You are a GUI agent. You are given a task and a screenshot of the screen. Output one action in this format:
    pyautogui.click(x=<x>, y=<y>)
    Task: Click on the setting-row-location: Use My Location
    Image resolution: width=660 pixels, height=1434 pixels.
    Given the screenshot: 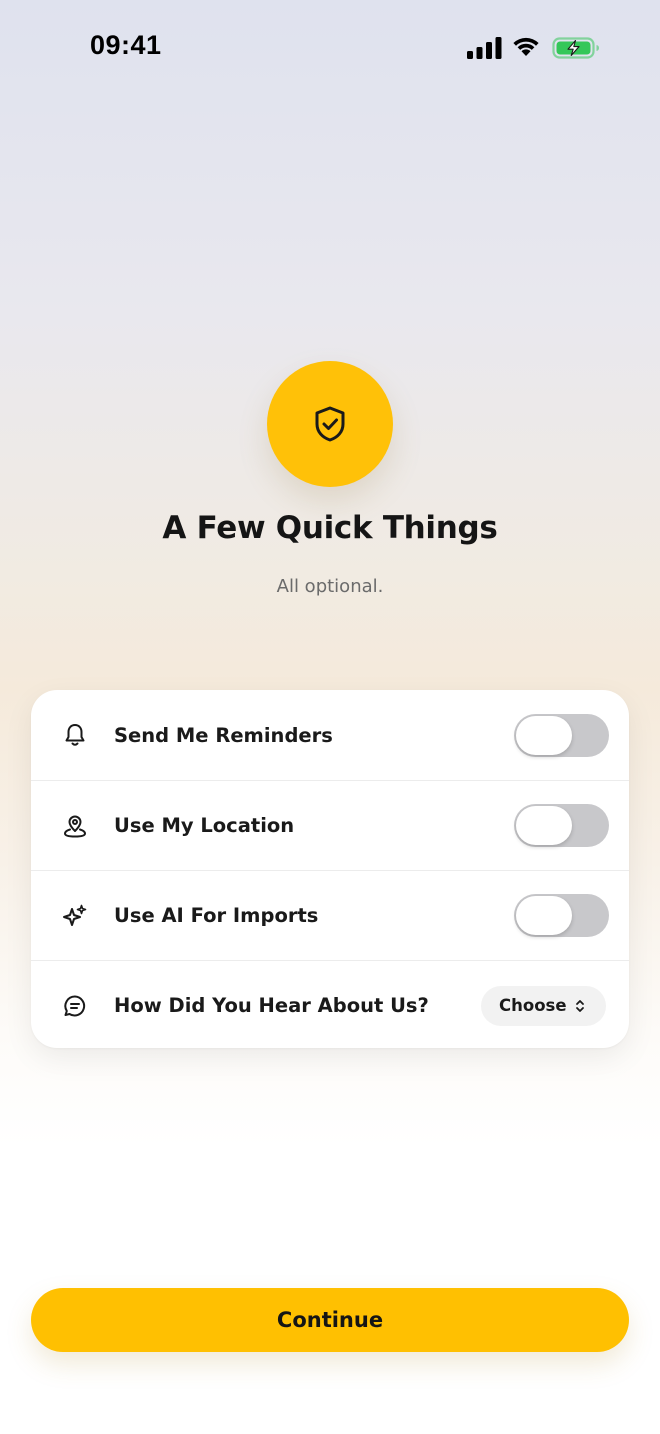 What is the action you would take?
    pyautogui.click(x=330, y=825)
    